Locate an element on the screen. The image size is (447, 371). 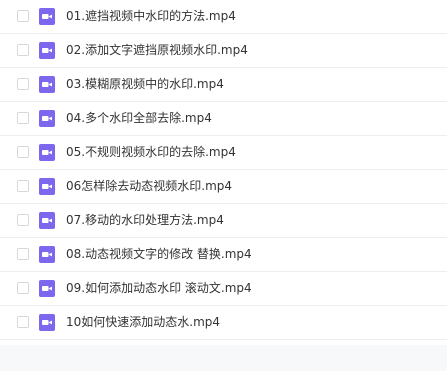
file-row: 01.遮挡视频中水印的方法.mp4 is located at coordinates (223, 17).